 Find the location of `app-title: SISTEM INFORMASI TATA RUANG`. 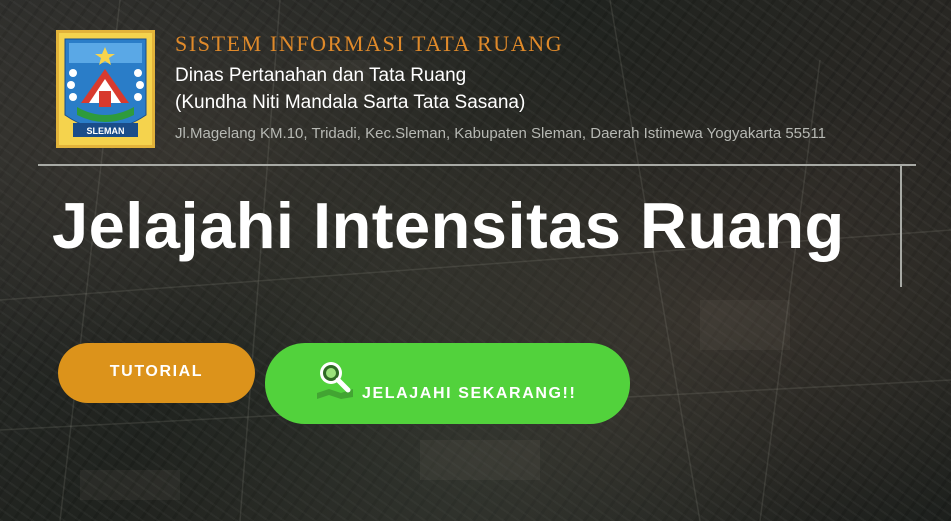

app-title: SISTEM INFORMASI TATA RUANG is located at coordinates (369, 43).